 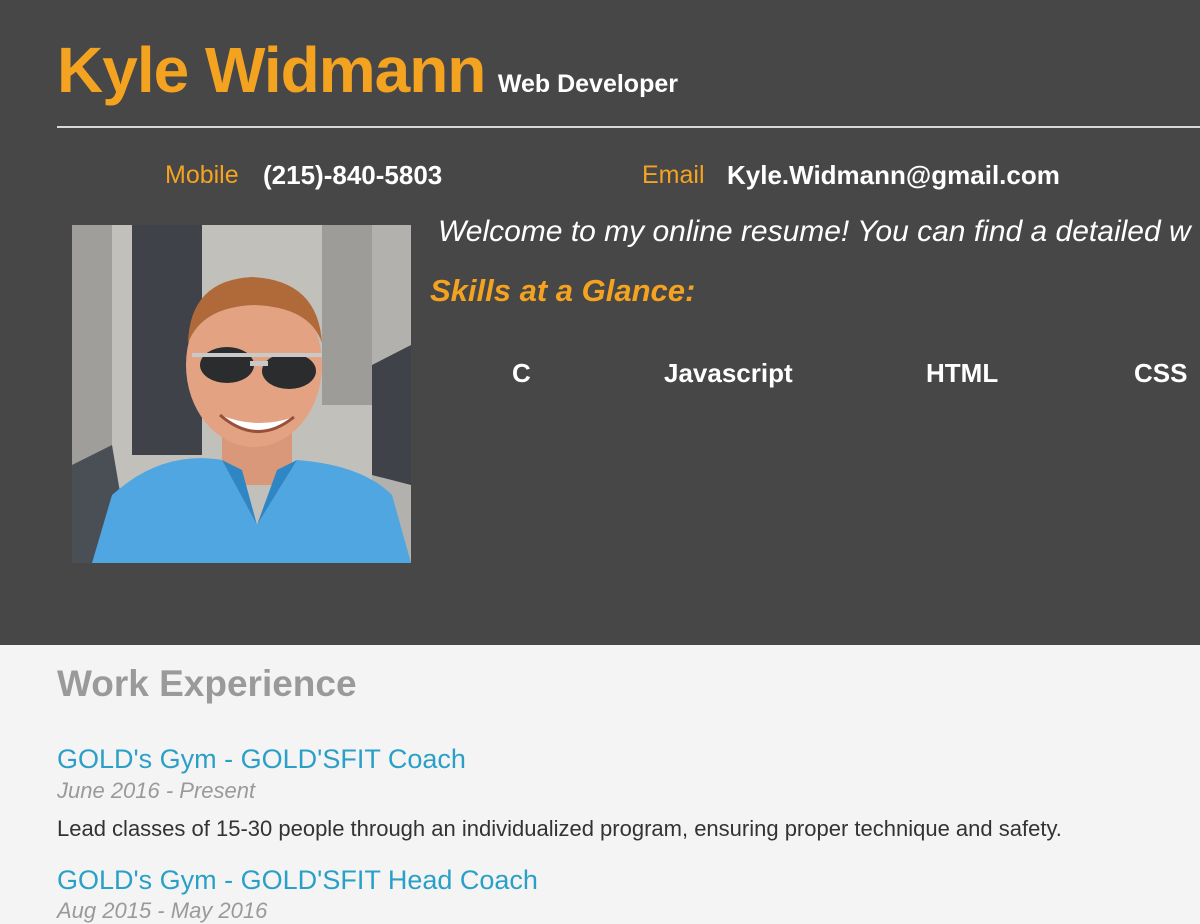 I want to click on name-row: Kyle Widmann Web Developer, so click(x=367, y=70).